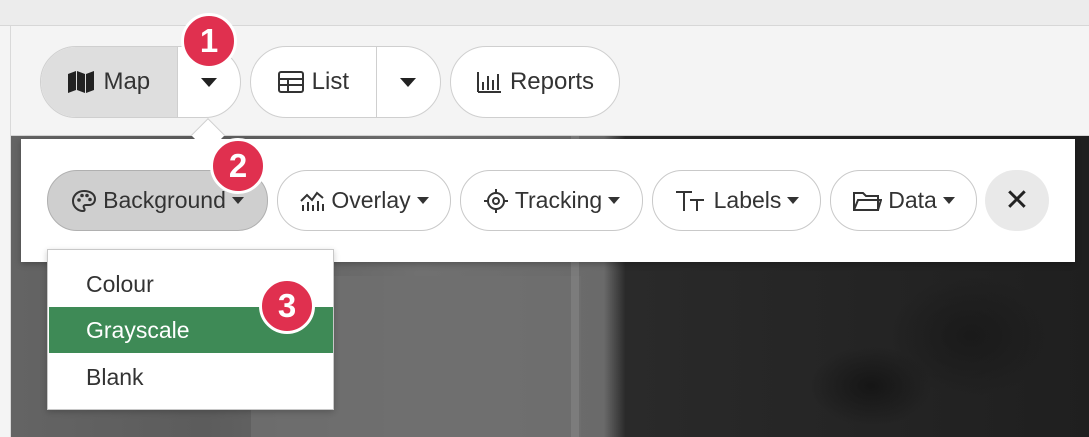 This screenshot has width=1089, height=437. Describe the element at coordinates (747, 200) in the screenshot. I see `labels-button-label: Labels` at that location.